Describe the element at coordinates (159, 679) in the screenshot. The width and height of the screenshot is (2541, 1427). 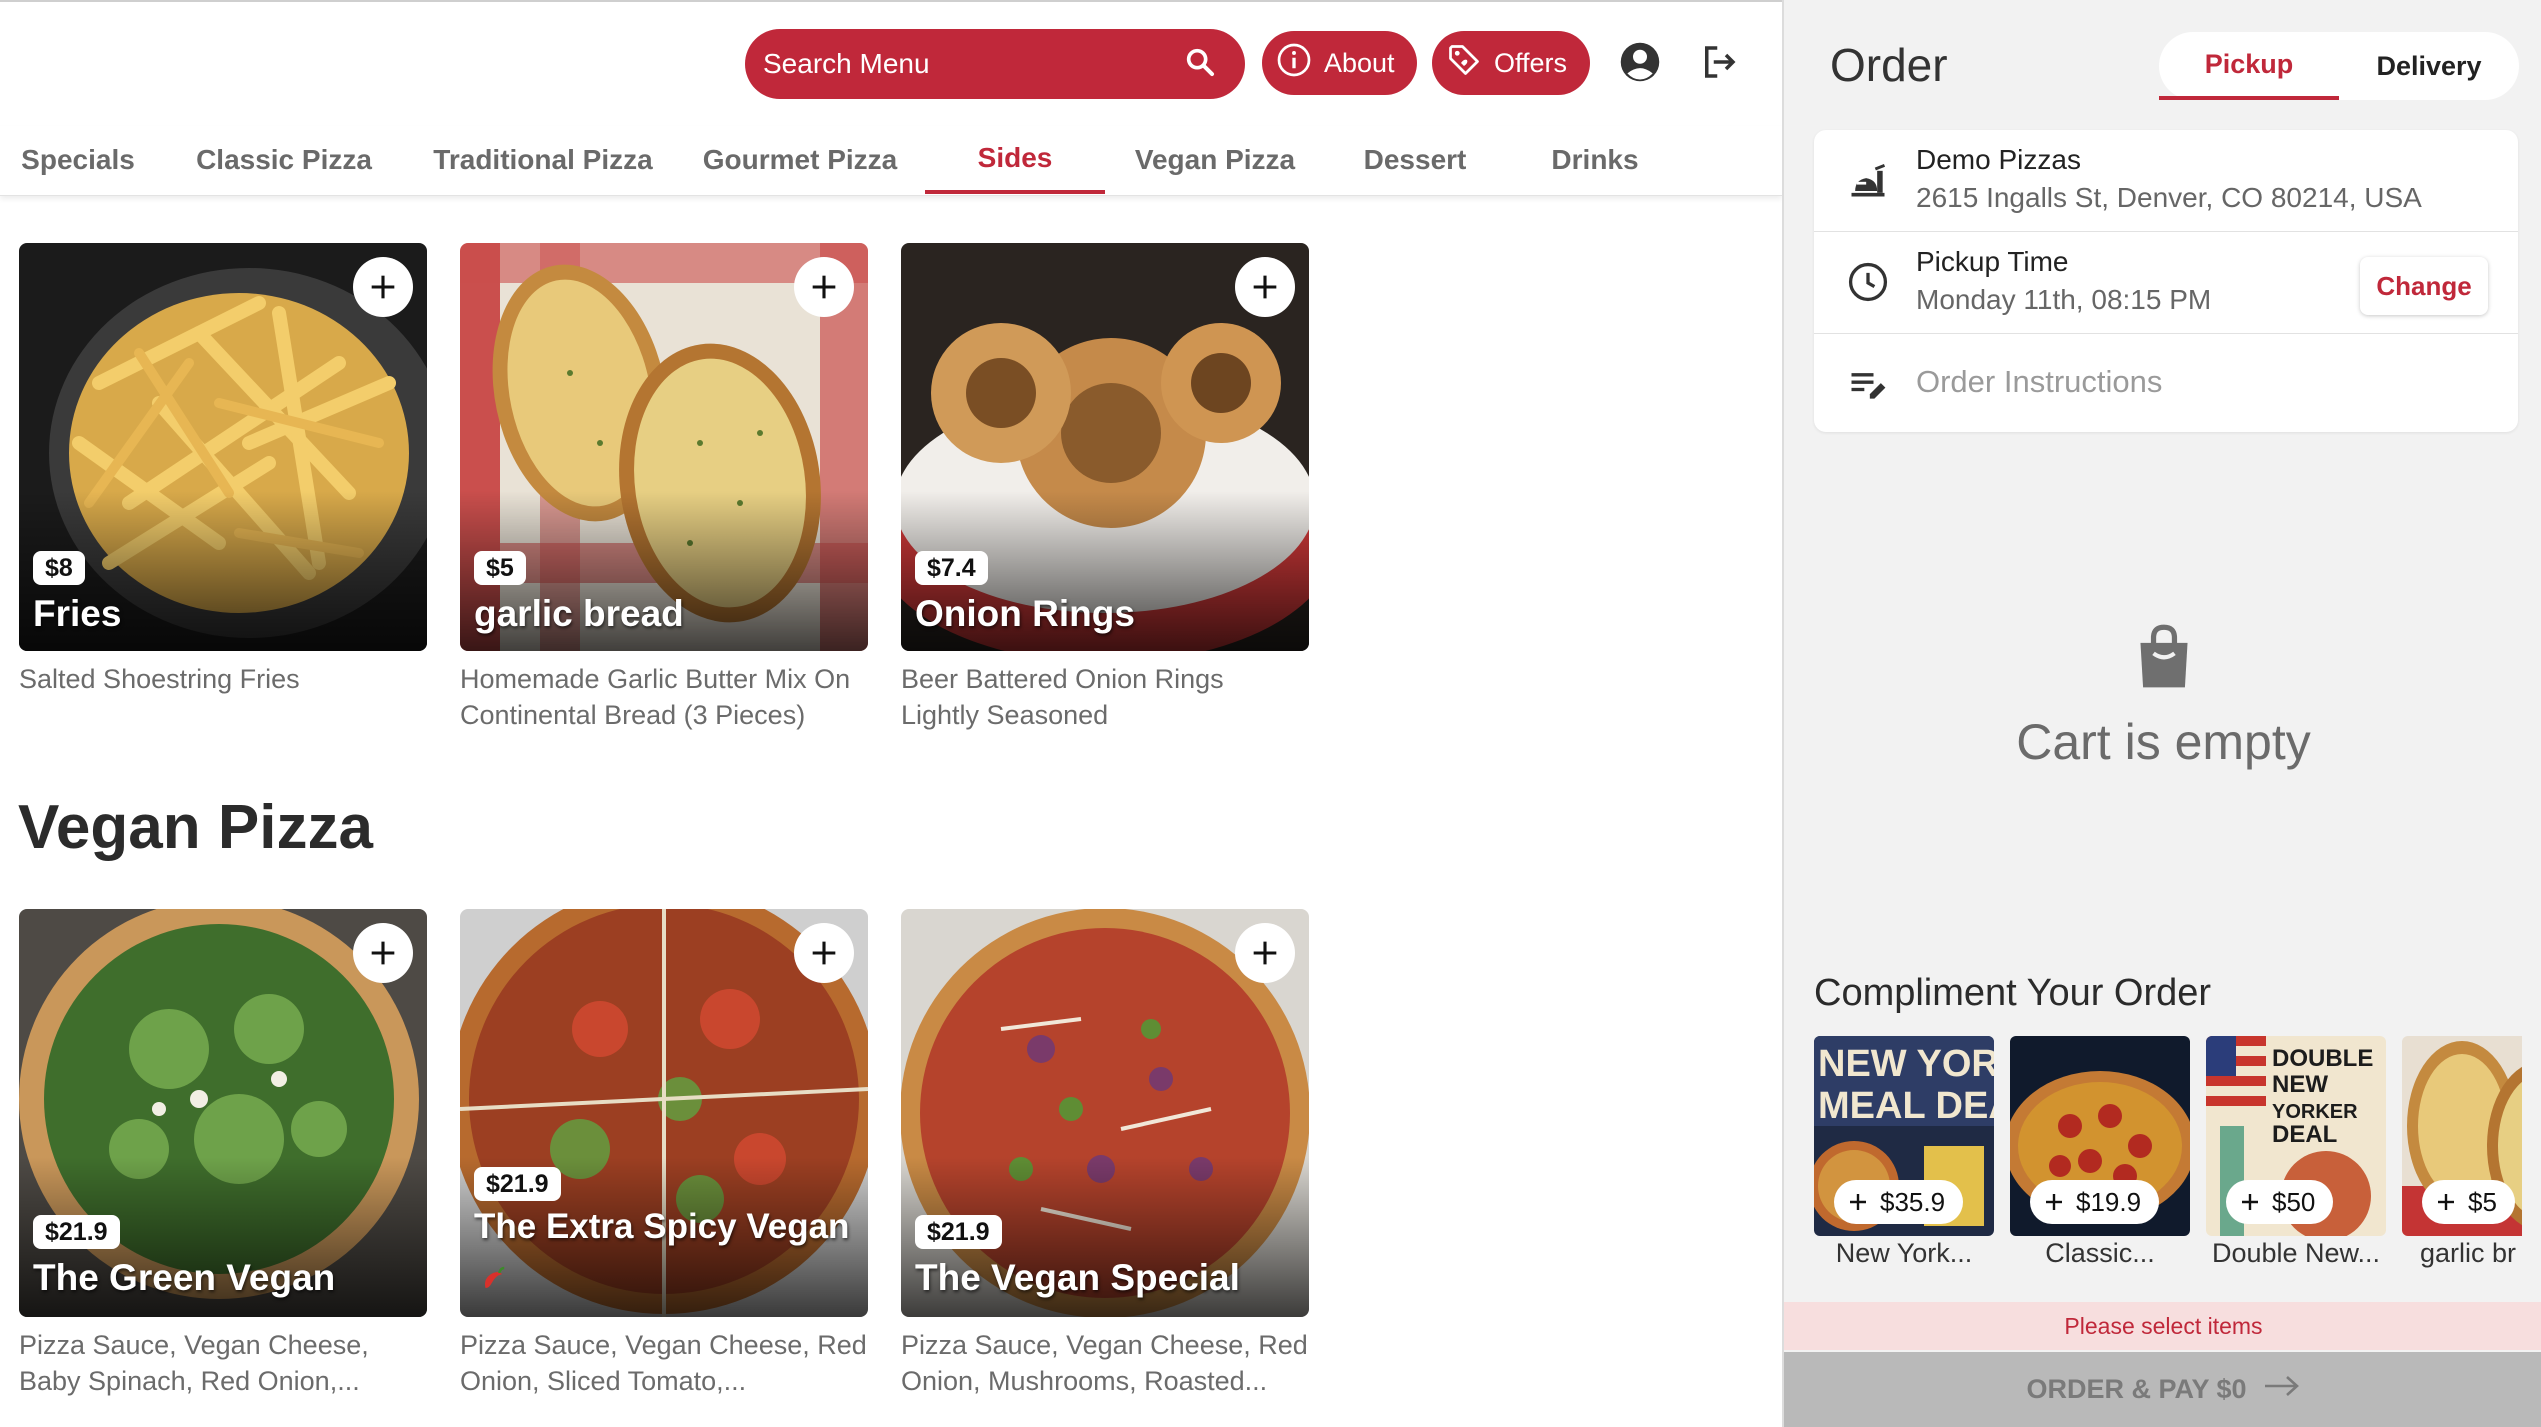
I see `product-description: Salted Shoestring Fries` at that location.